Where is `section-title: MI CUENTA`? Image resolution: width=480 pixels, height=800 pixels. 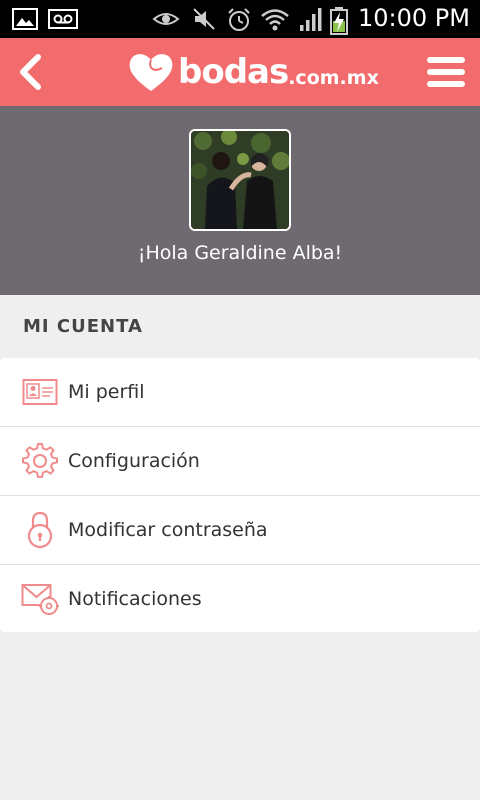
section-title: MI CUENTA is located at coordinates (83, 326).